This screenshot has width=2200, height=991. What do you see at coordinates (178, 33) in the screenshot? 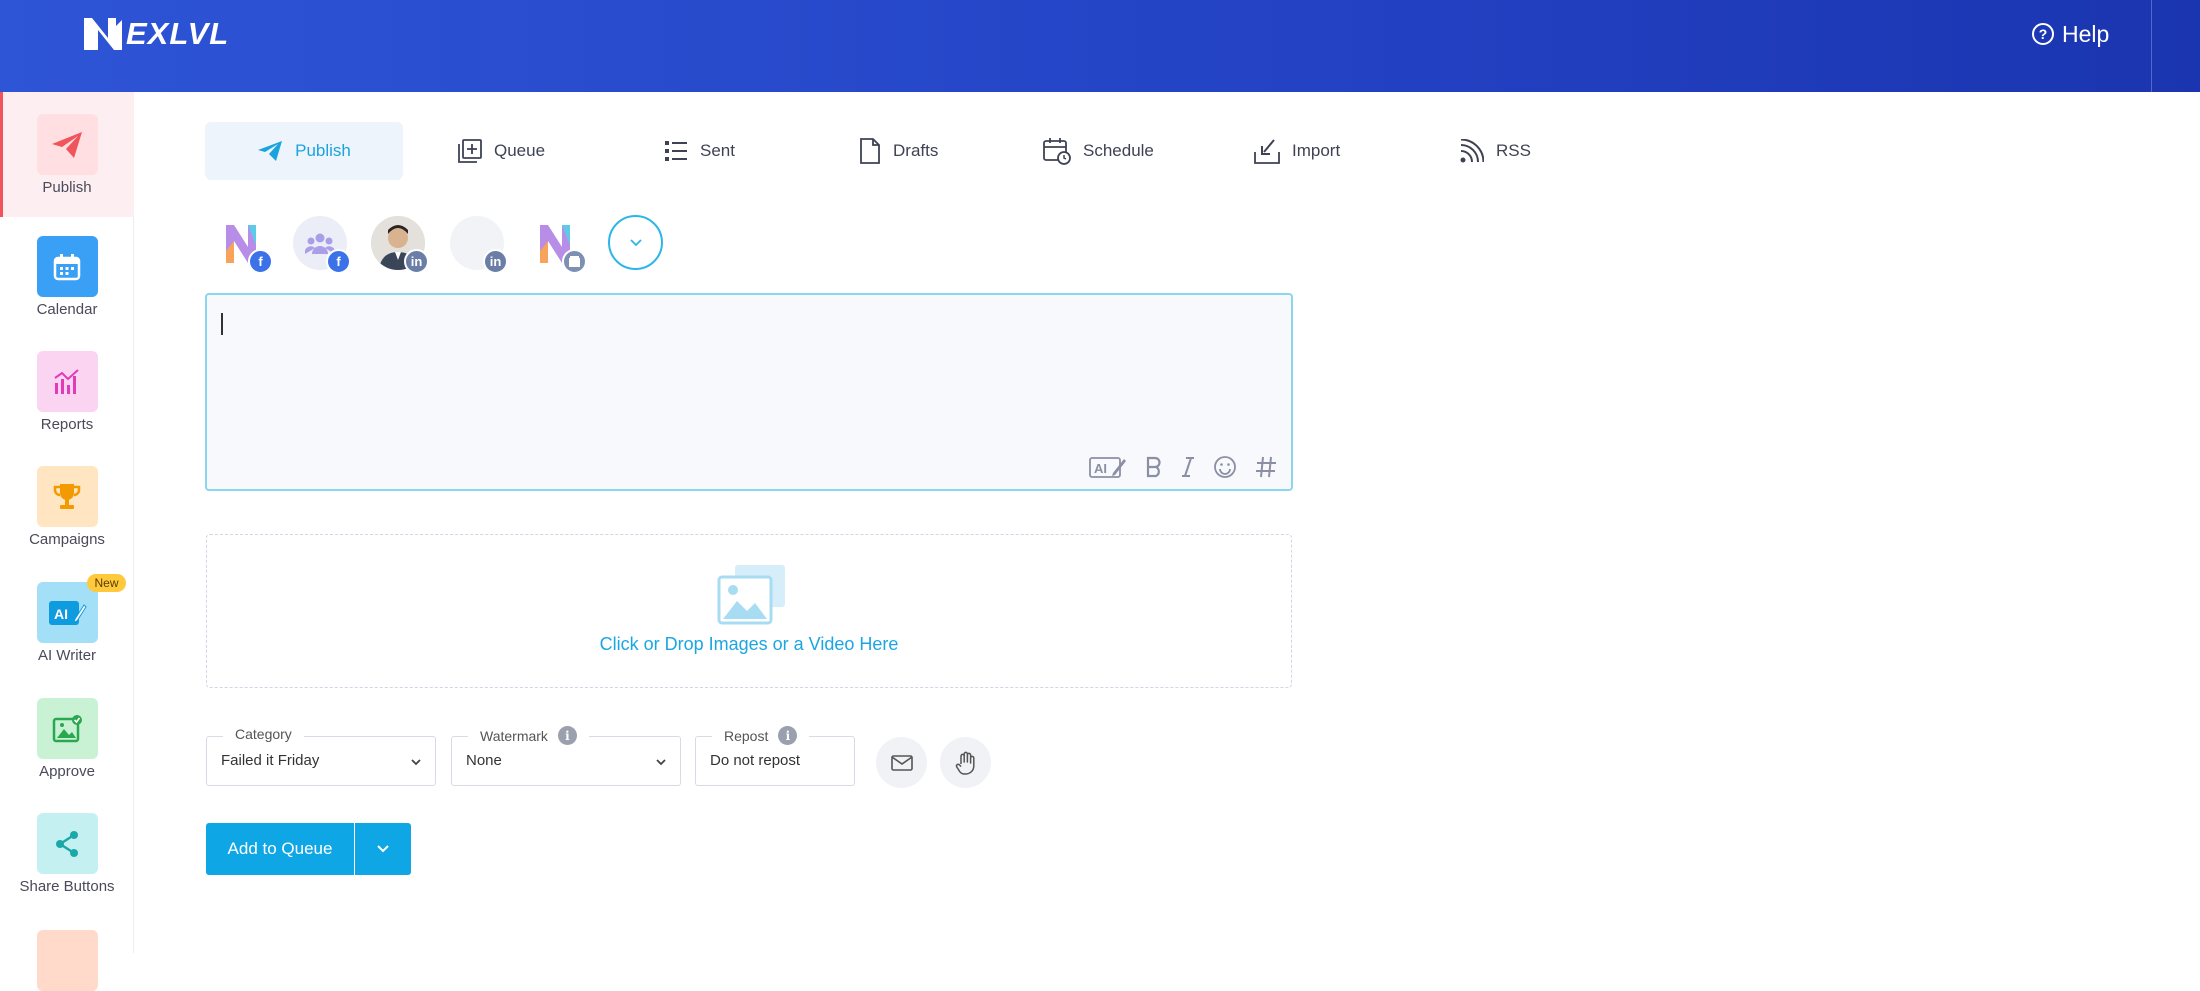
I see `logo-text: EXLVL` at bounding box center [178, 33].